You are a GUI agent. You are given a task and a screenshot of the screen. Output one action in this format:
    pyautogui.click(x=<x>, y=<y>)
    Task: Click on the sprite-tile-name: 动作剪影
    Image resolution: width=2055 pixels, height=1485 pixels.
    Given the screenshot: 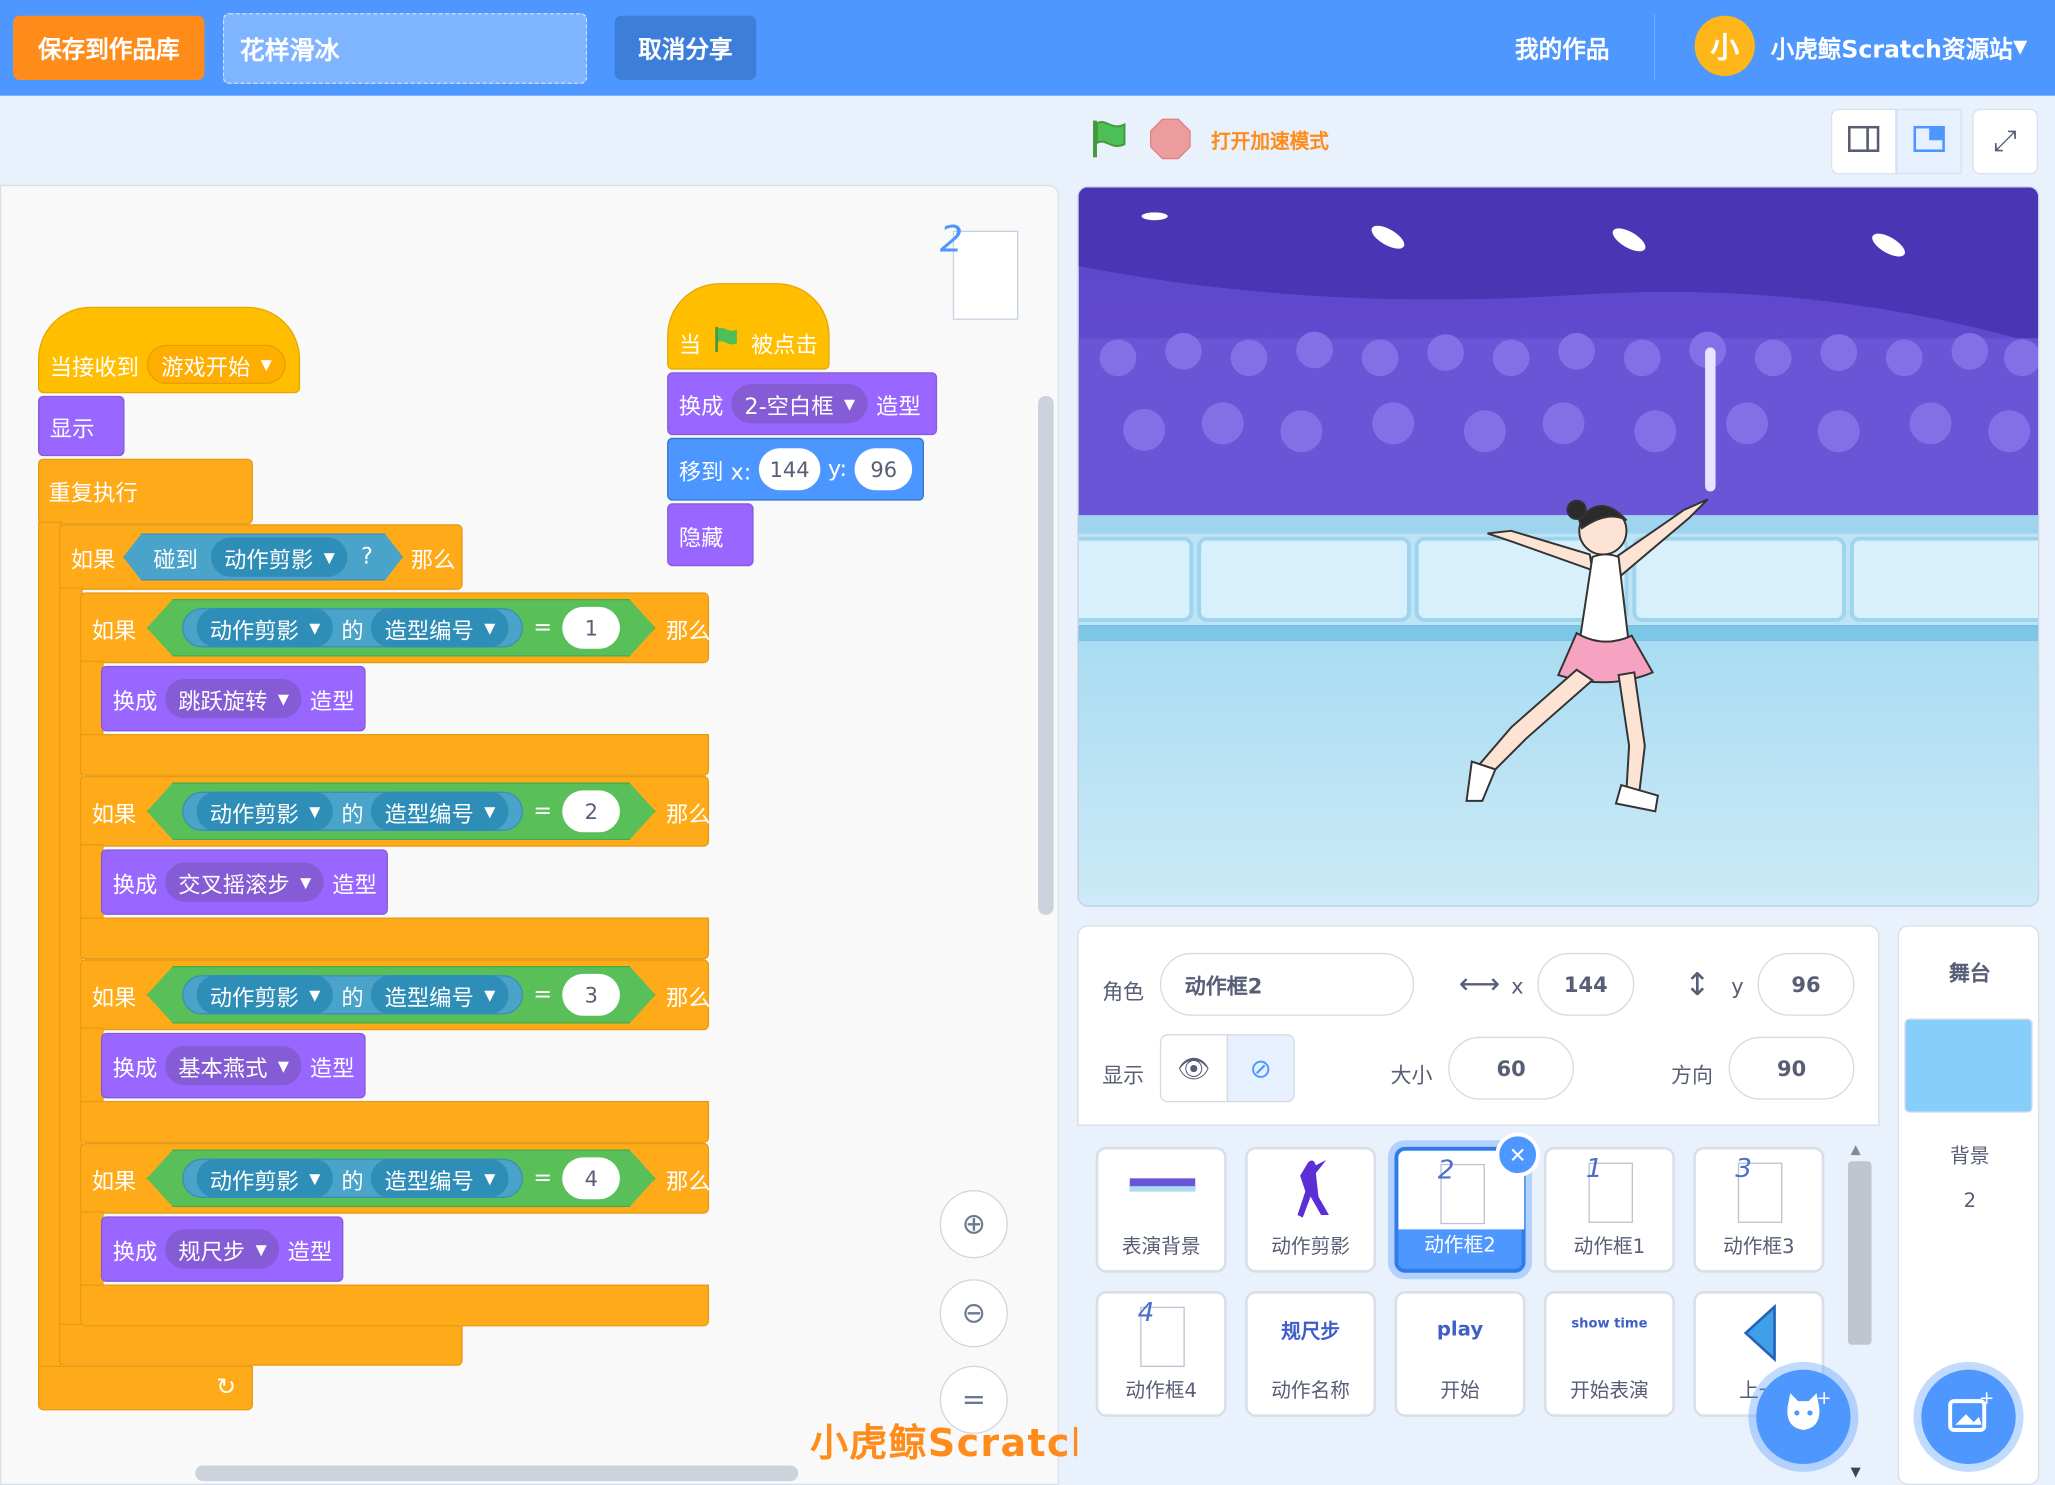 What is the action you would take?
    pyautogui.click(x=1310, y=1246)
    